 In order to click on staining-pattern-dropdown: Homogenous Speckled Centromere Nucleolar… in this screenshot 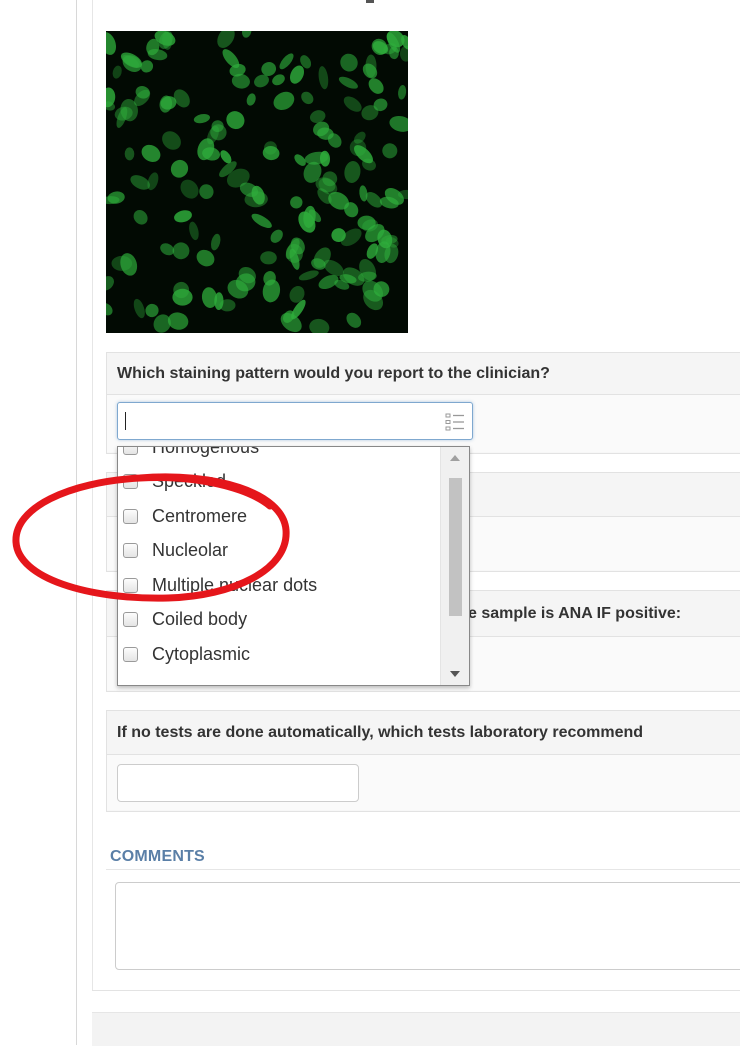, I will do `click(293, 566)`.